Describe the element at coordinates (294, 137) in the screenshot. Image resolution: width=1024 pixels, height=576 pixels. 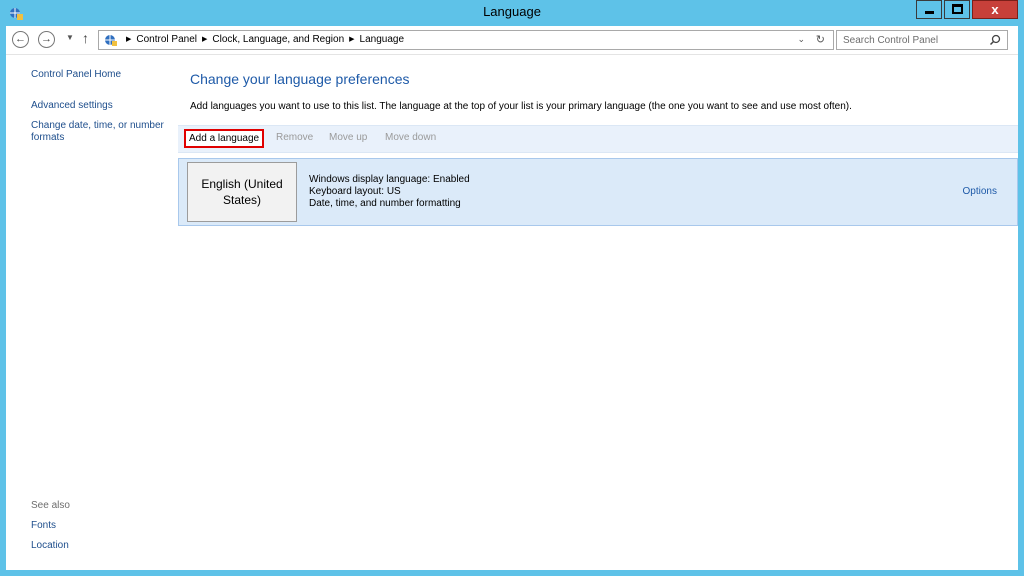
I see `remove-button: Remove` at that location.